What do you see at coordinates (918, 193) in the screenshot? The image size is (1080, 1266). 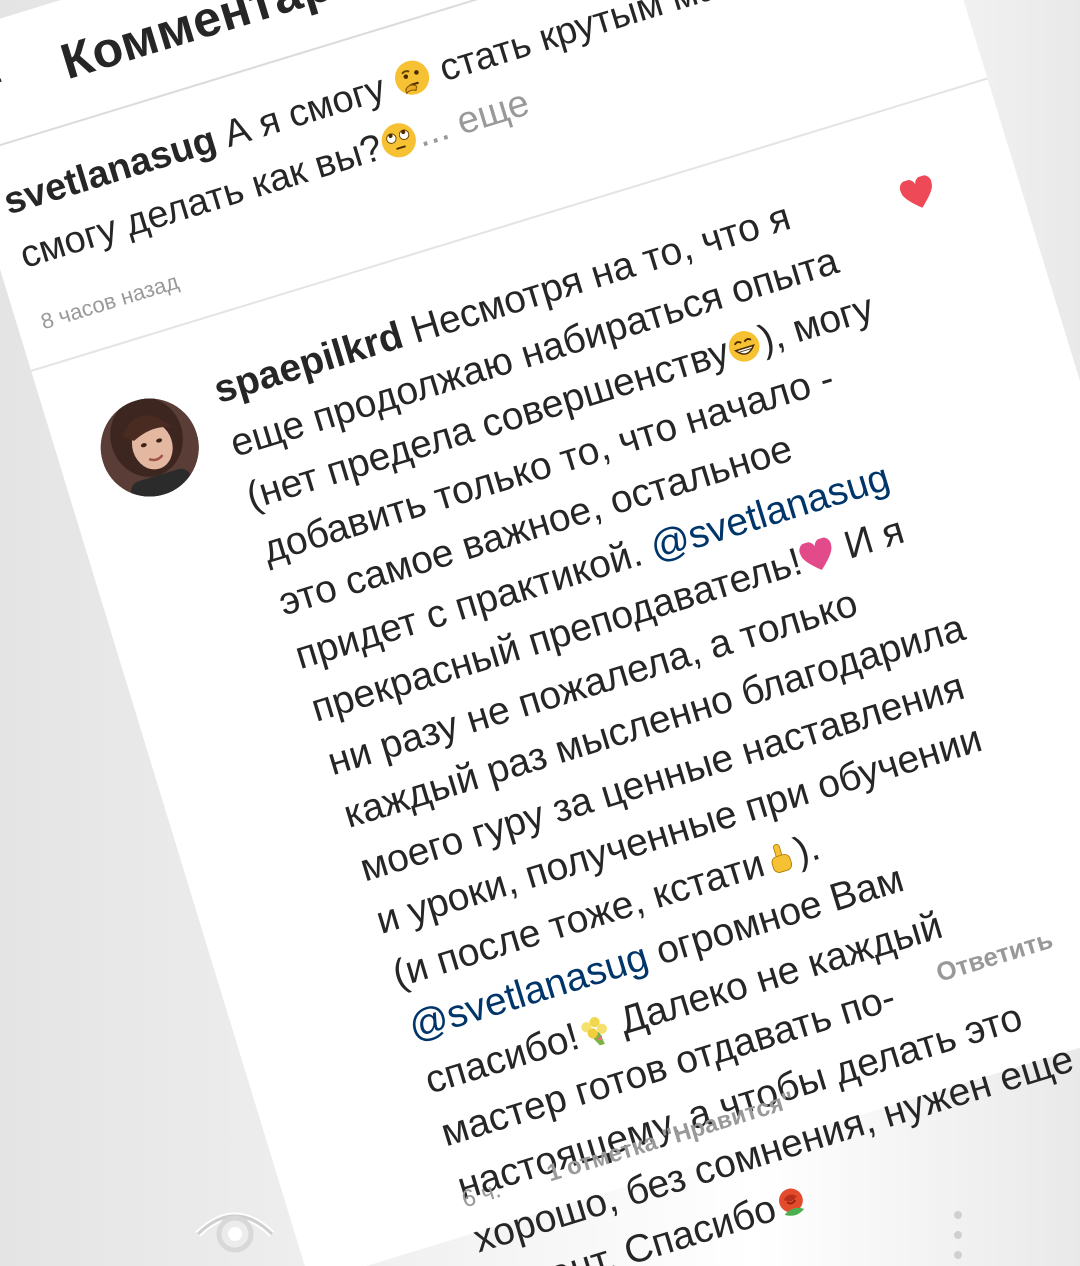 I see `heart-icon` at bounding box center [918, 193].